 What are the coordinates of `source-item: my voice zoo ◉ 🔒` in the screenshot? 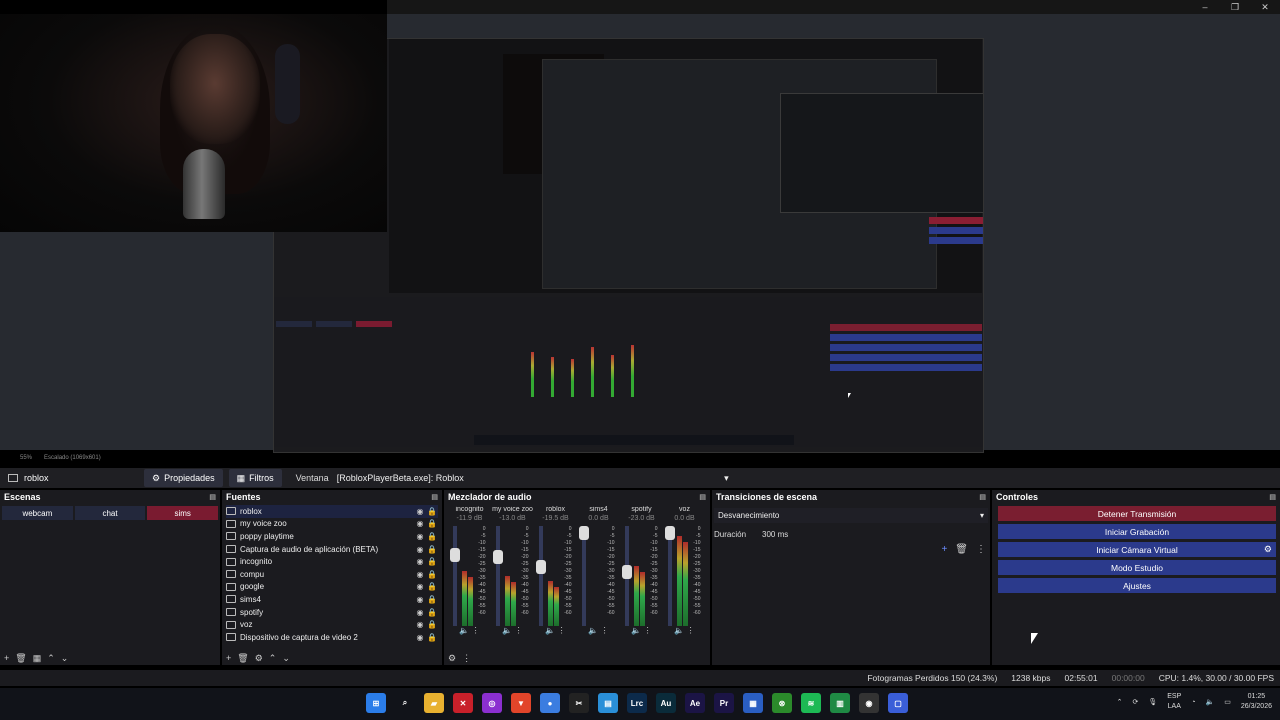 It's located at (332, 524).